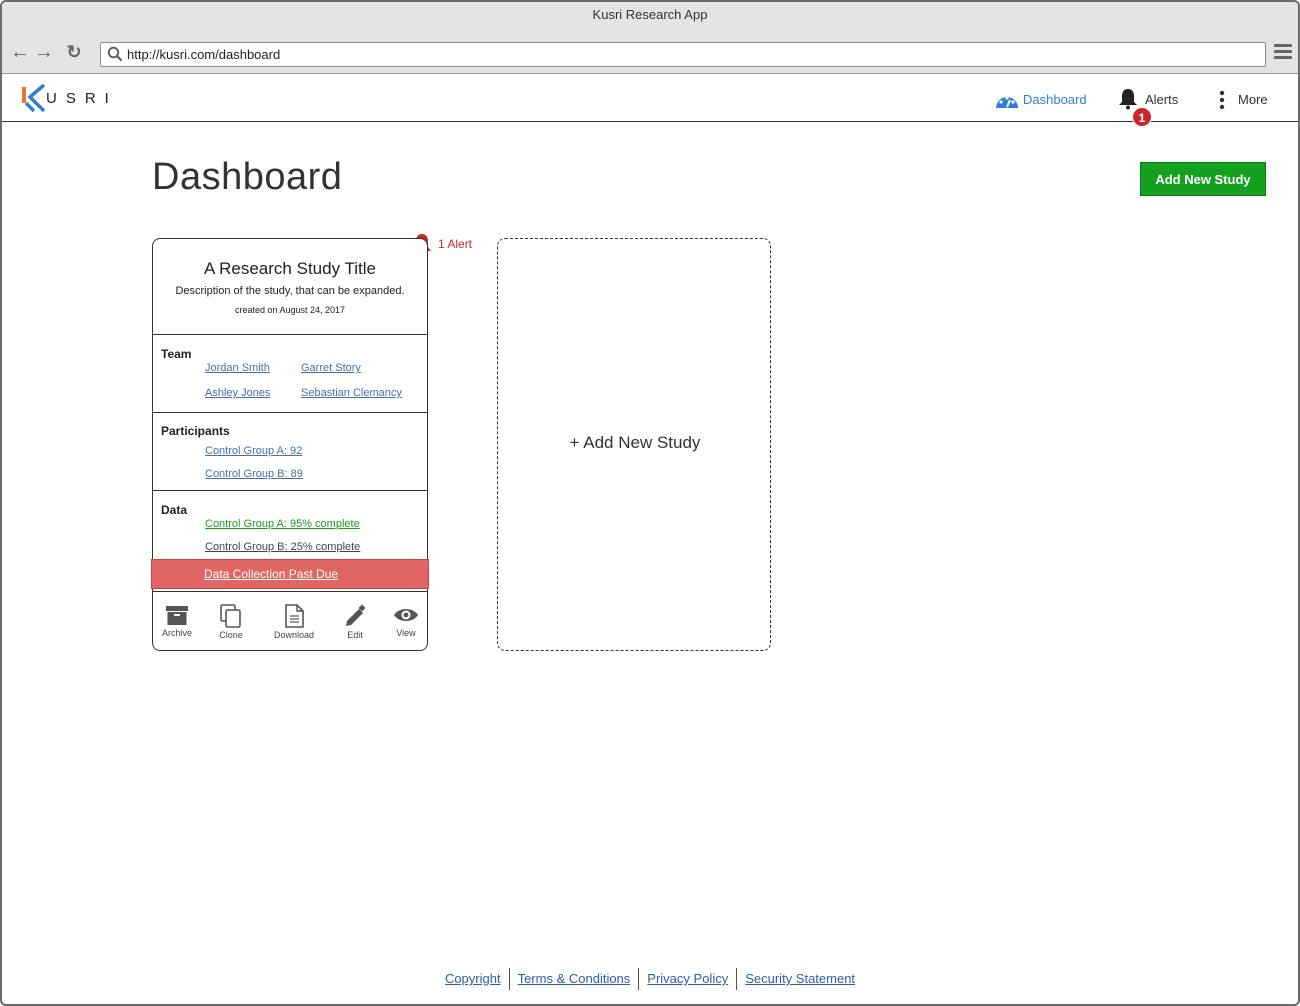  What do you see at coordinates (44, 52) in the screenshot?
I see `forward-arrow-icon: →` at bounding box center [44, 52].